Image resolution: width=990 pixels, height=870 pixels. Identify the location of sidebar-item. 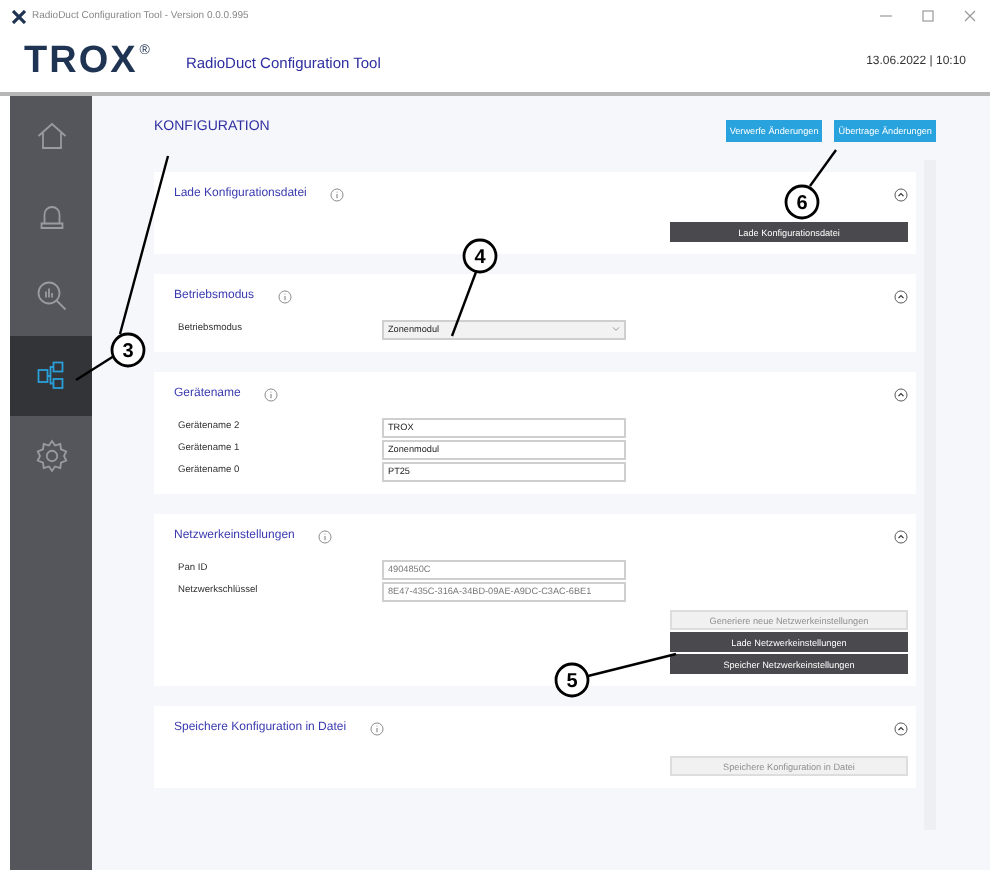
(51, 376).